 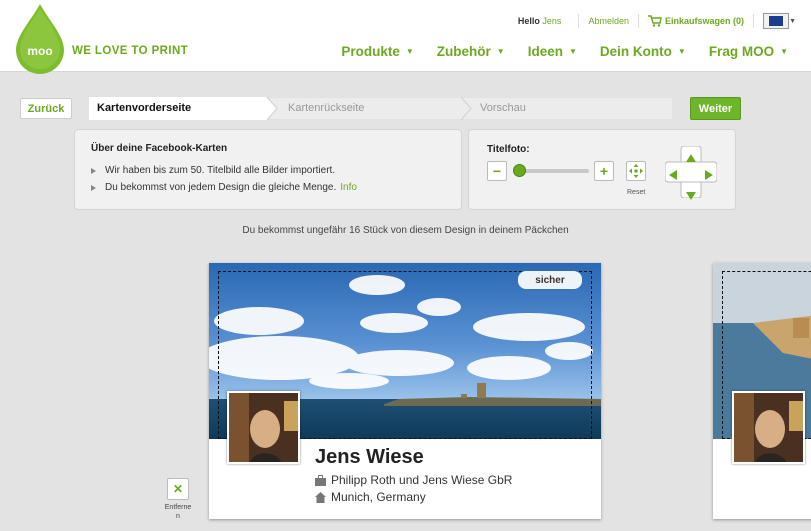 What do you see at coordinates (378, 497) in the screenshot?
I see `location-text: Munich, Germany` at bounding box center [378, 497].